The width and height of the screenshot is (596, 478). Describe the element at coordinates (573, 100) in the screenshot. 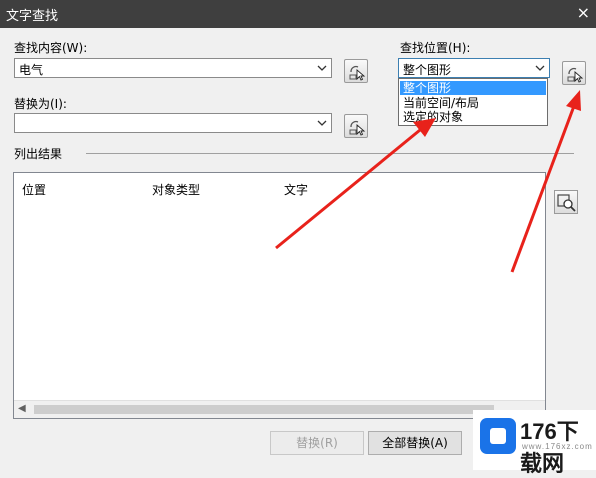

I see `annotation-arrow-head` at that location.